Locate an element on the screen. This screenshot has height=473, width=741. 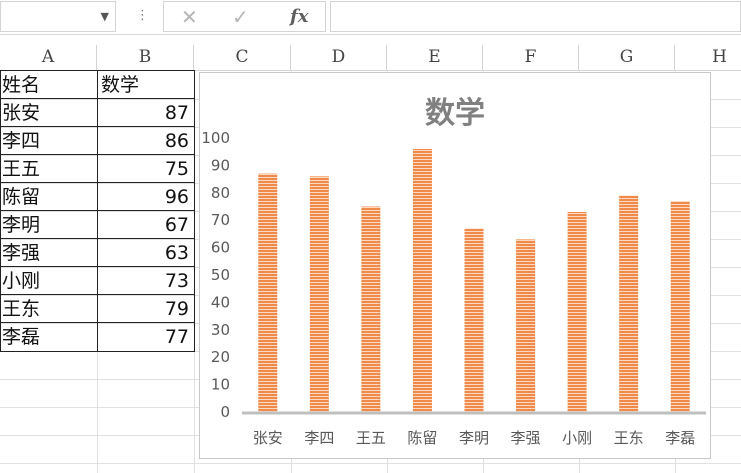
bar-李强 is located at coordinates (526, 325).